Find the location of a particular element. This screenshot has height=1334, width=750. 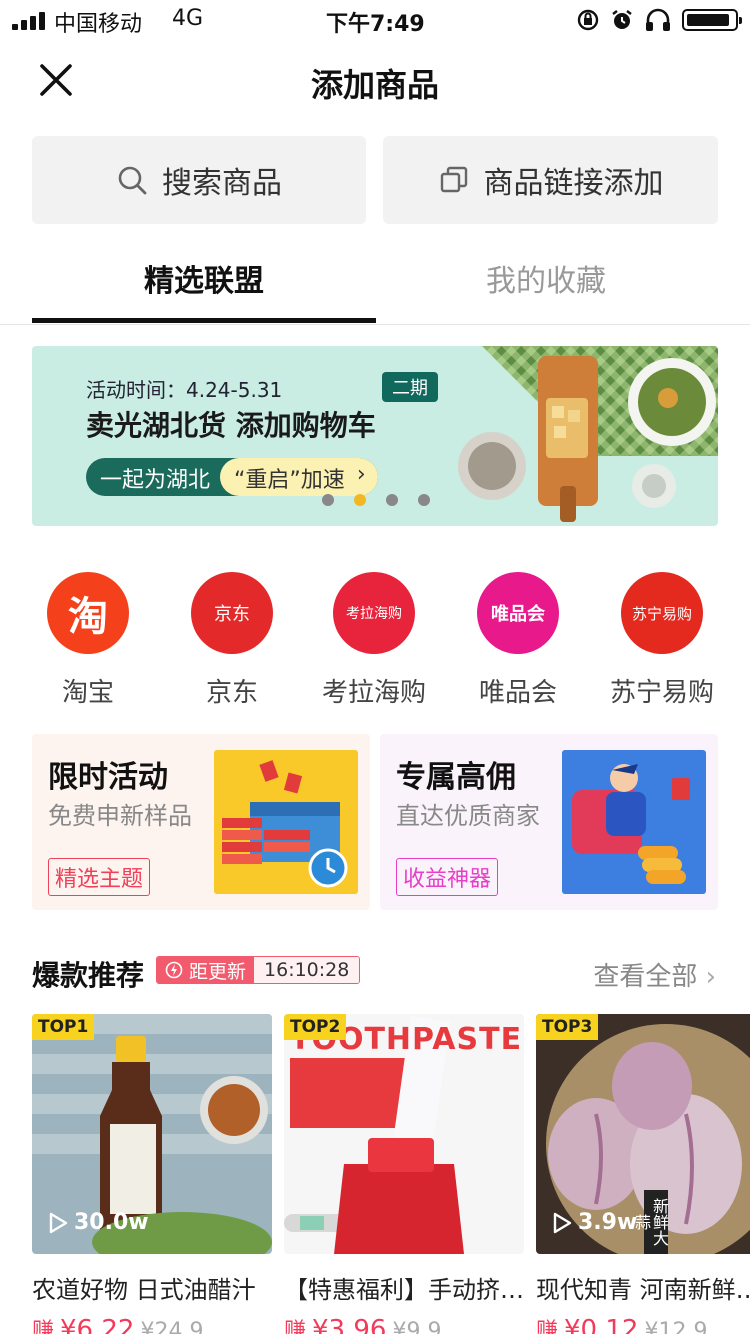

pagination-dot-active is located at coordinates (360, 500).